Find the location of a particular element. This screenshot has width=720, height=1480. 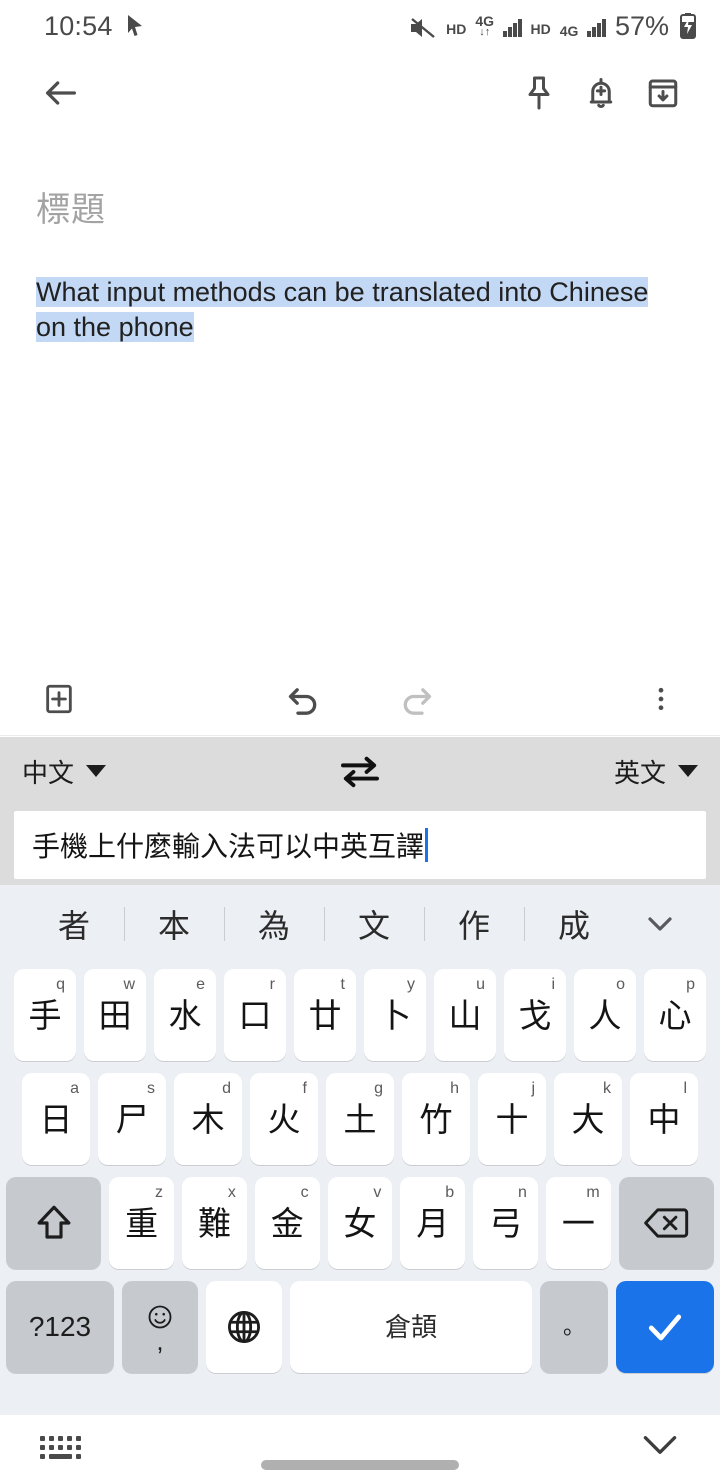

key-n: n弓 is located at coordinates (505, 1223).